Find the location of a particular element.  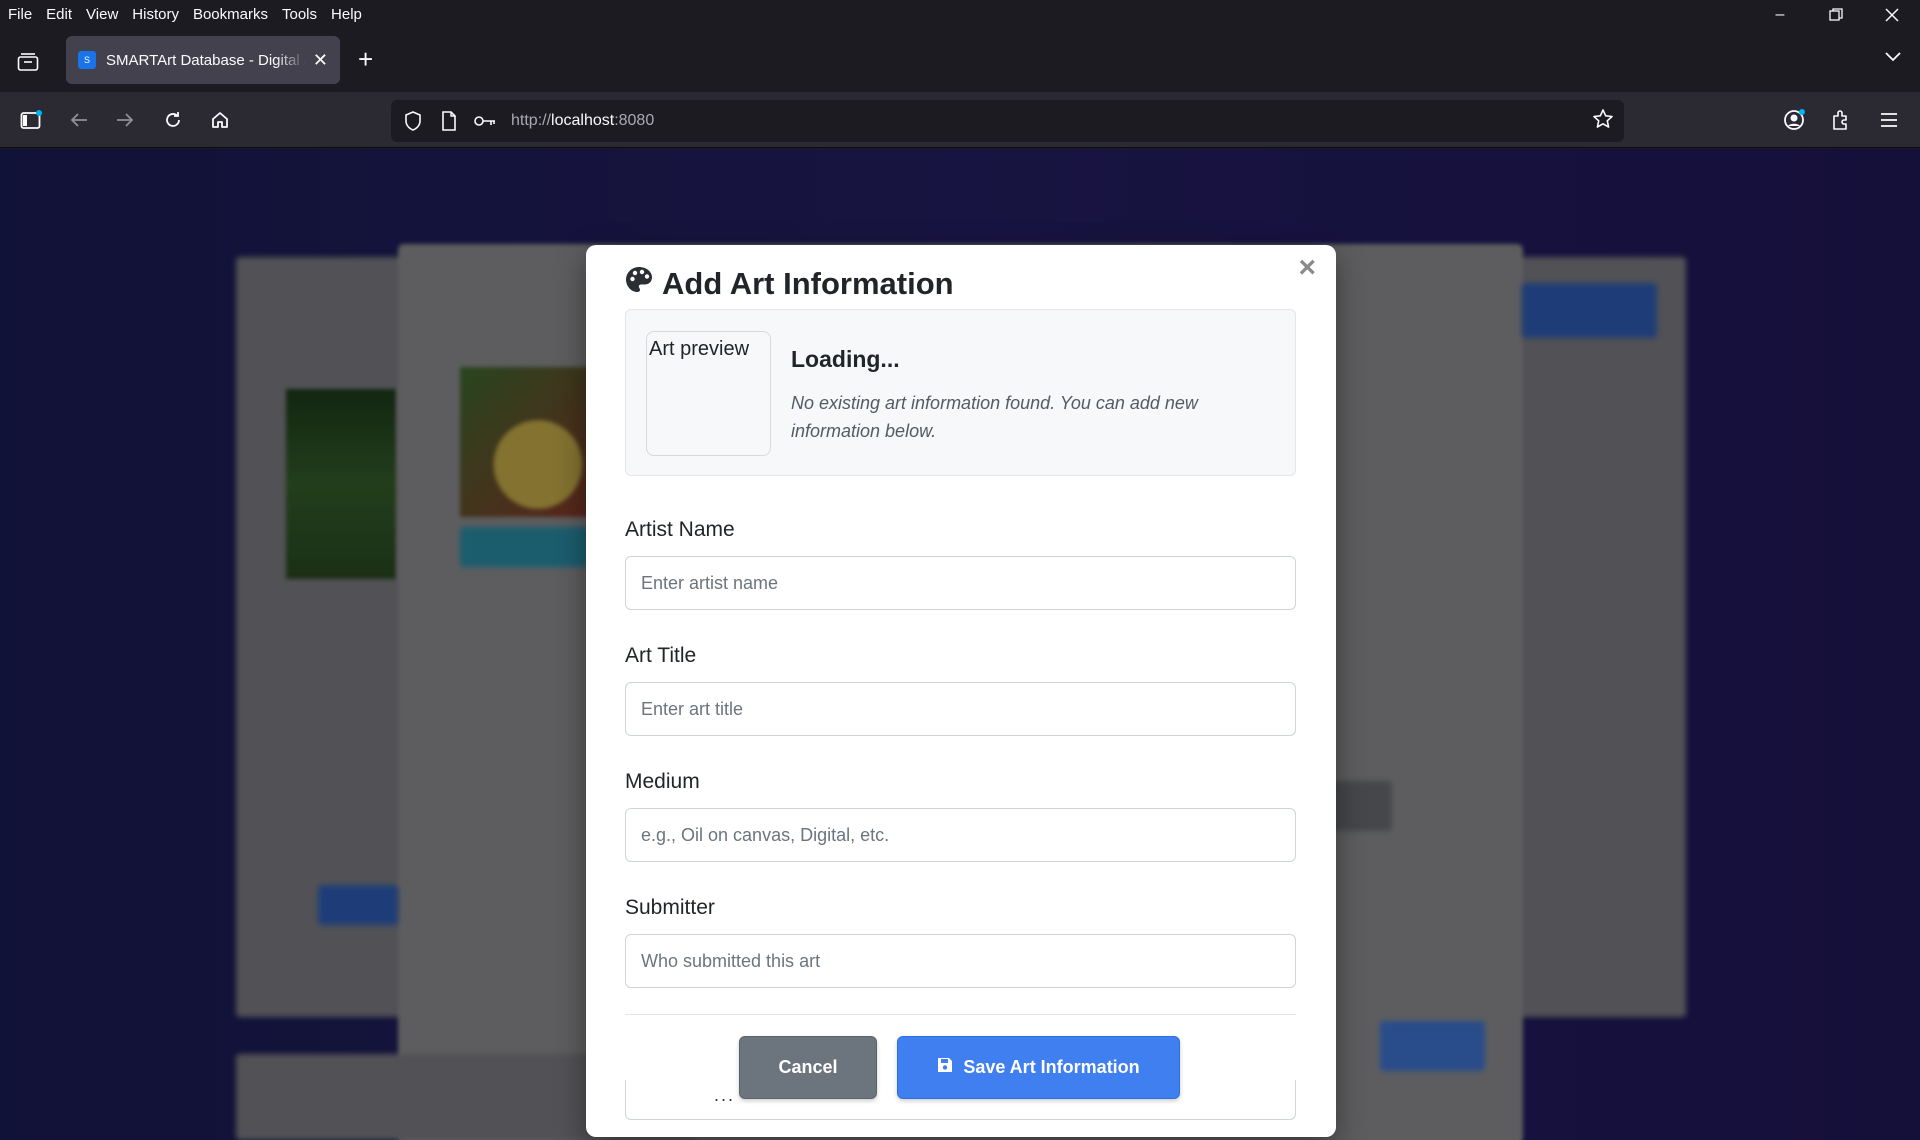

menu-tools: Tools is located at coordinates (299, 14).